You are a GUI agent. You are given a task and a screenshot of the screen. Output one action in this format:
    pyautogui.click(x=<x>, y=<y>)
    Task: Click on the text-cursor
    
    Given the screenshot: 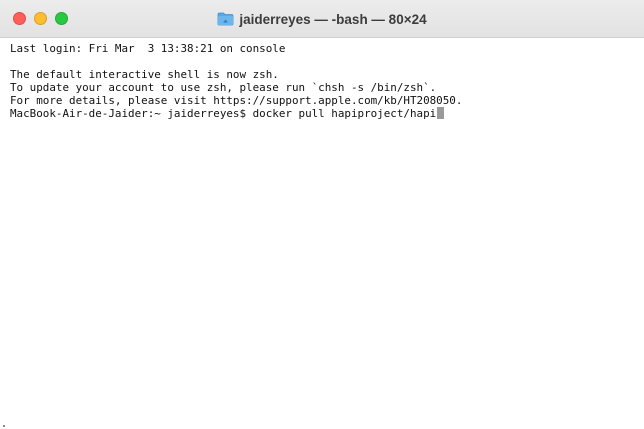 What is the action you would take?
    pyautogui.click(x=441, y=113)
    